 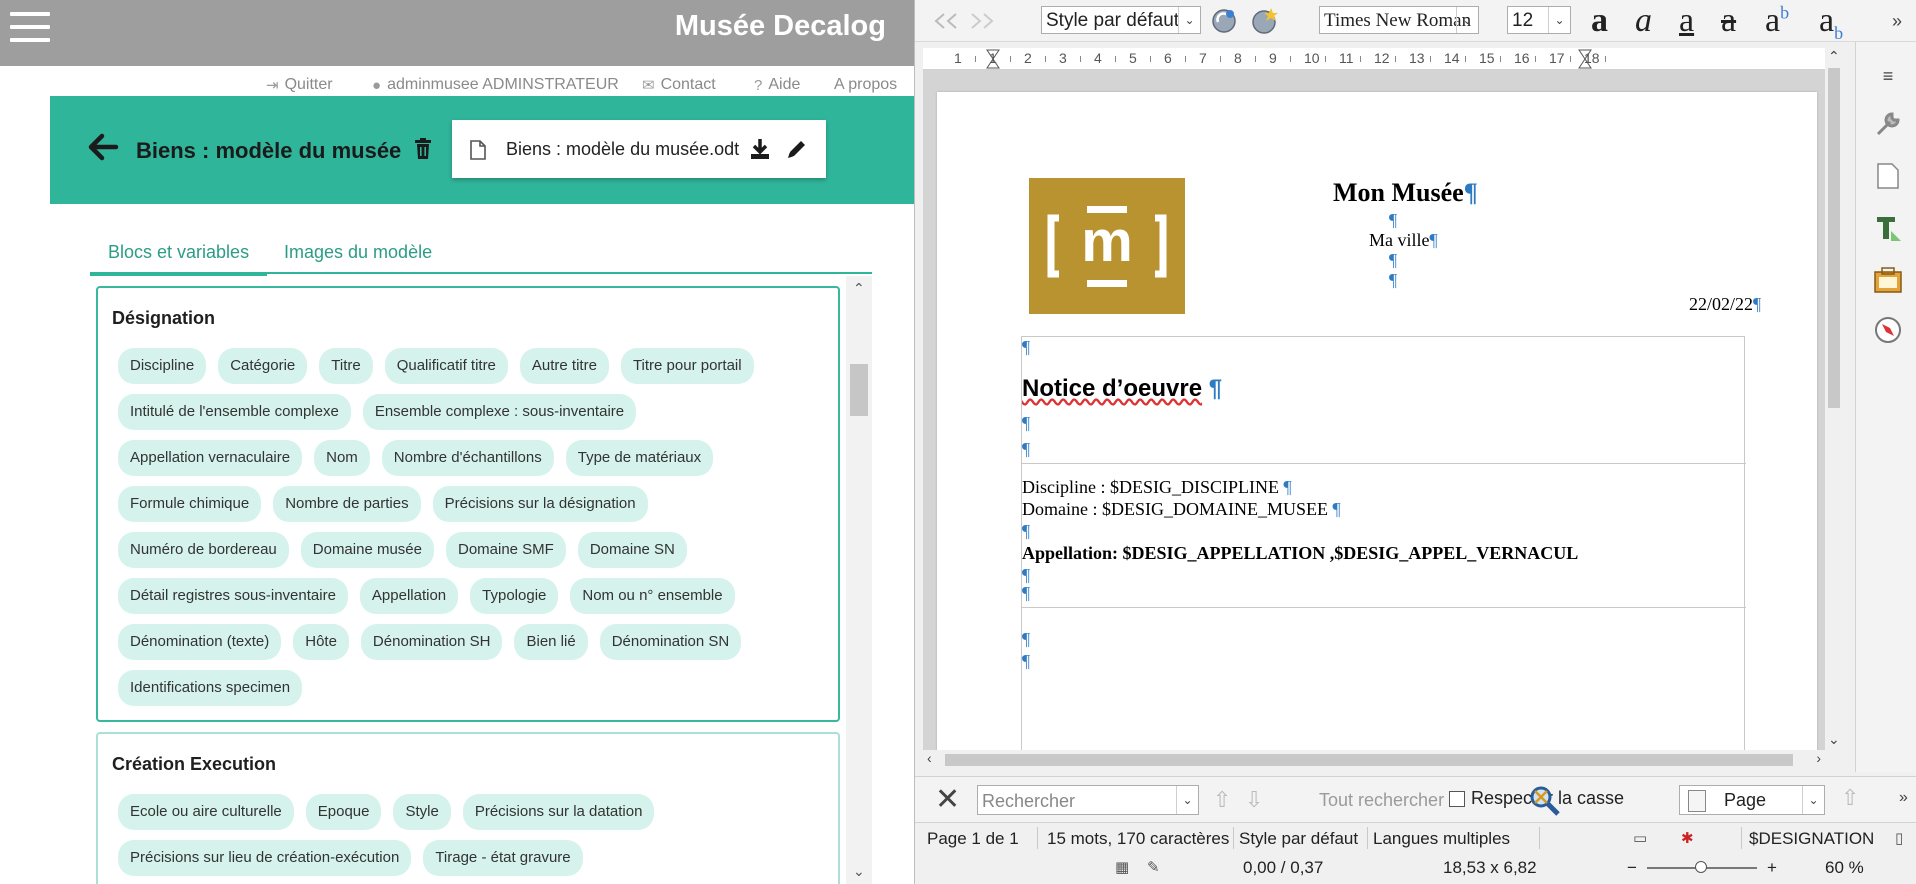 I want to click on checkbox-box, so click(x=1457, y=798).